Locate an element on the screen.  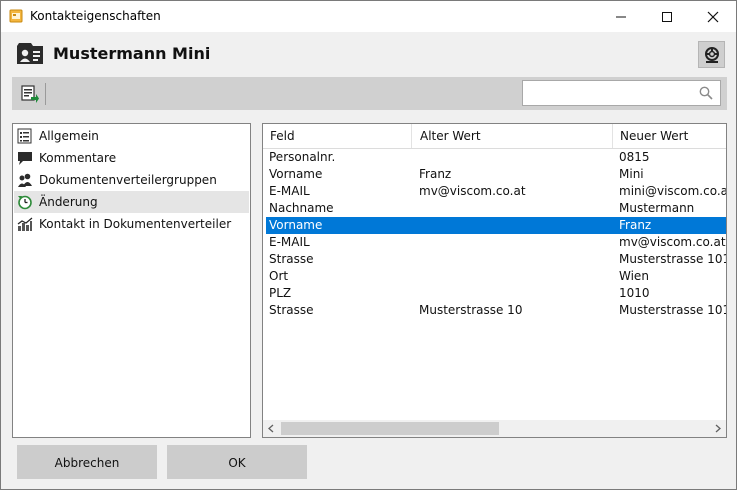
cell-neuer-wert: Mini is located at coordinates (631, 174).